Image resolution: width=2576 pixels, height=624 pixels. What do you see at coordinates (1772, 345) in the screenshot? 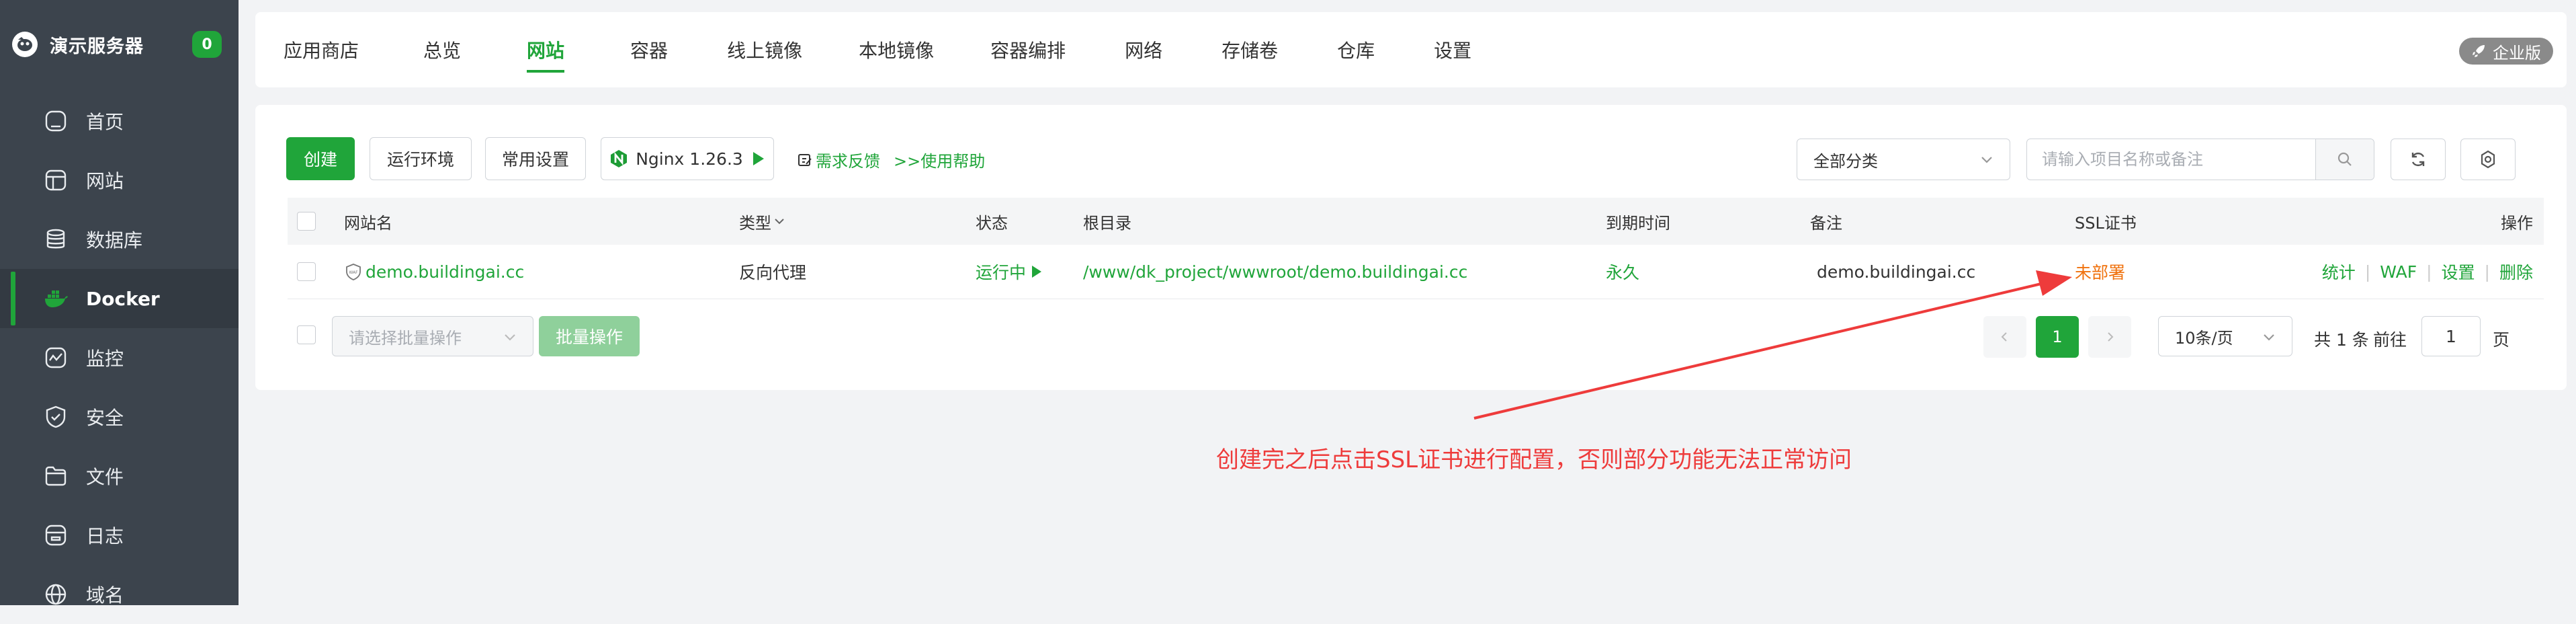
I see `annotation-arrow` at bounding box center [1772, 345].